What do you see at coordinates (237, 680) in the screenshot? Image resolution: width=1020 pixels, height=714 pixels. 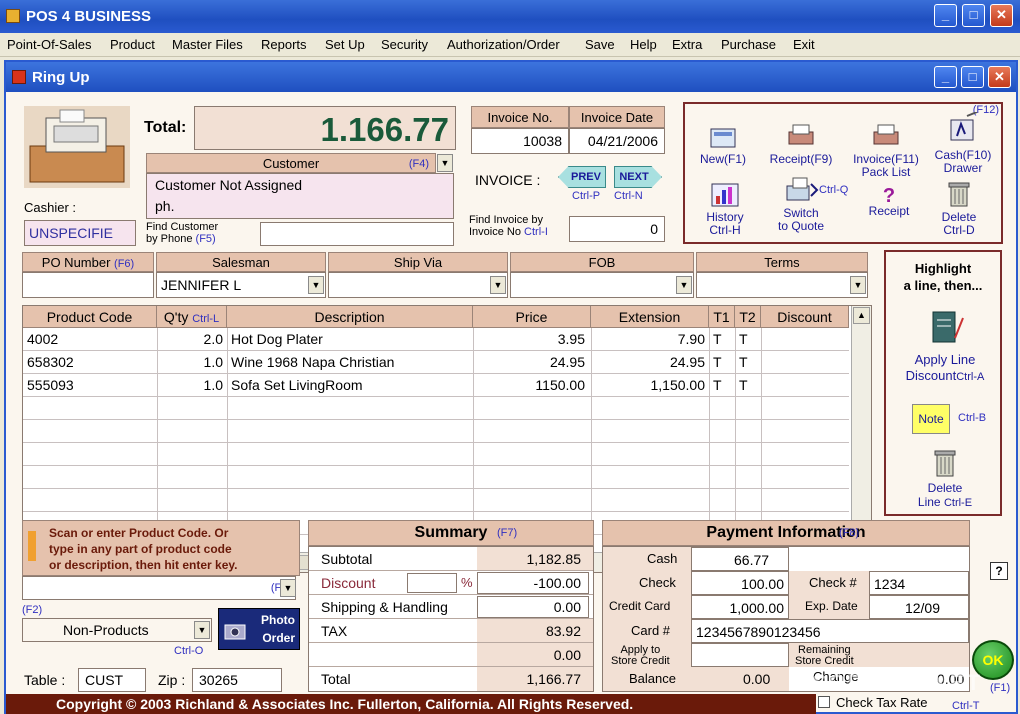 I see `zip-input: 30265` at bounding box center [237, 680].